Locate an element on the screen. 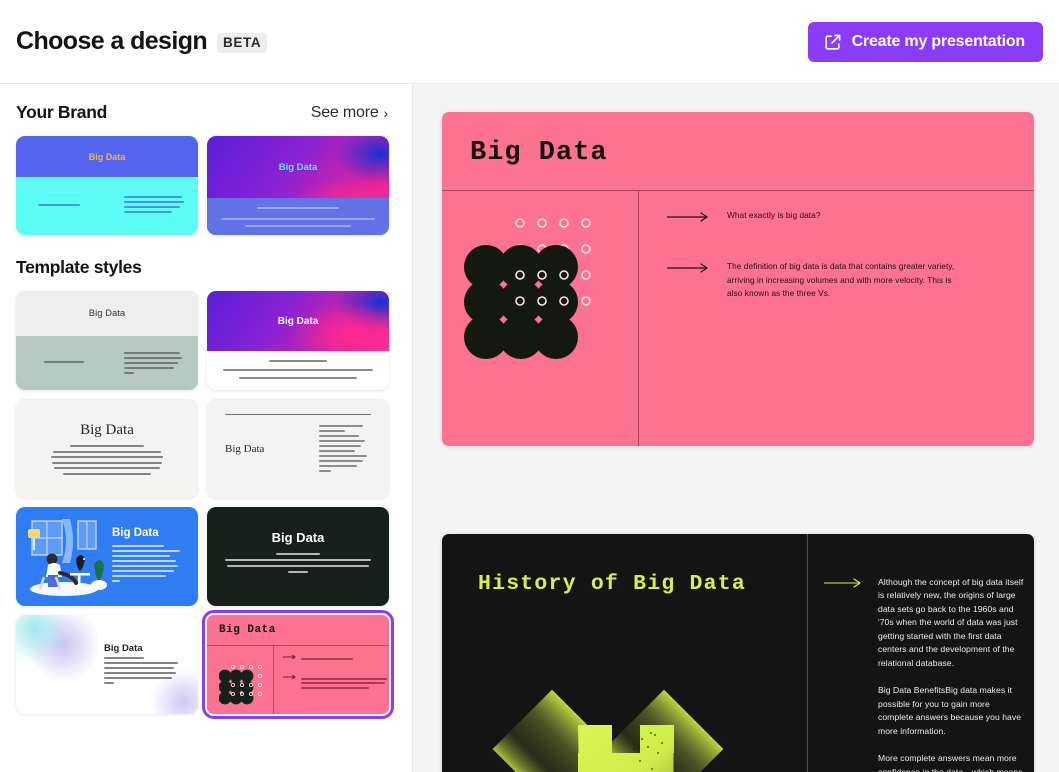 This screenshot has height=772, width=1059. template-thumbnail-3: Big Data is located at coordinates (107, 448).